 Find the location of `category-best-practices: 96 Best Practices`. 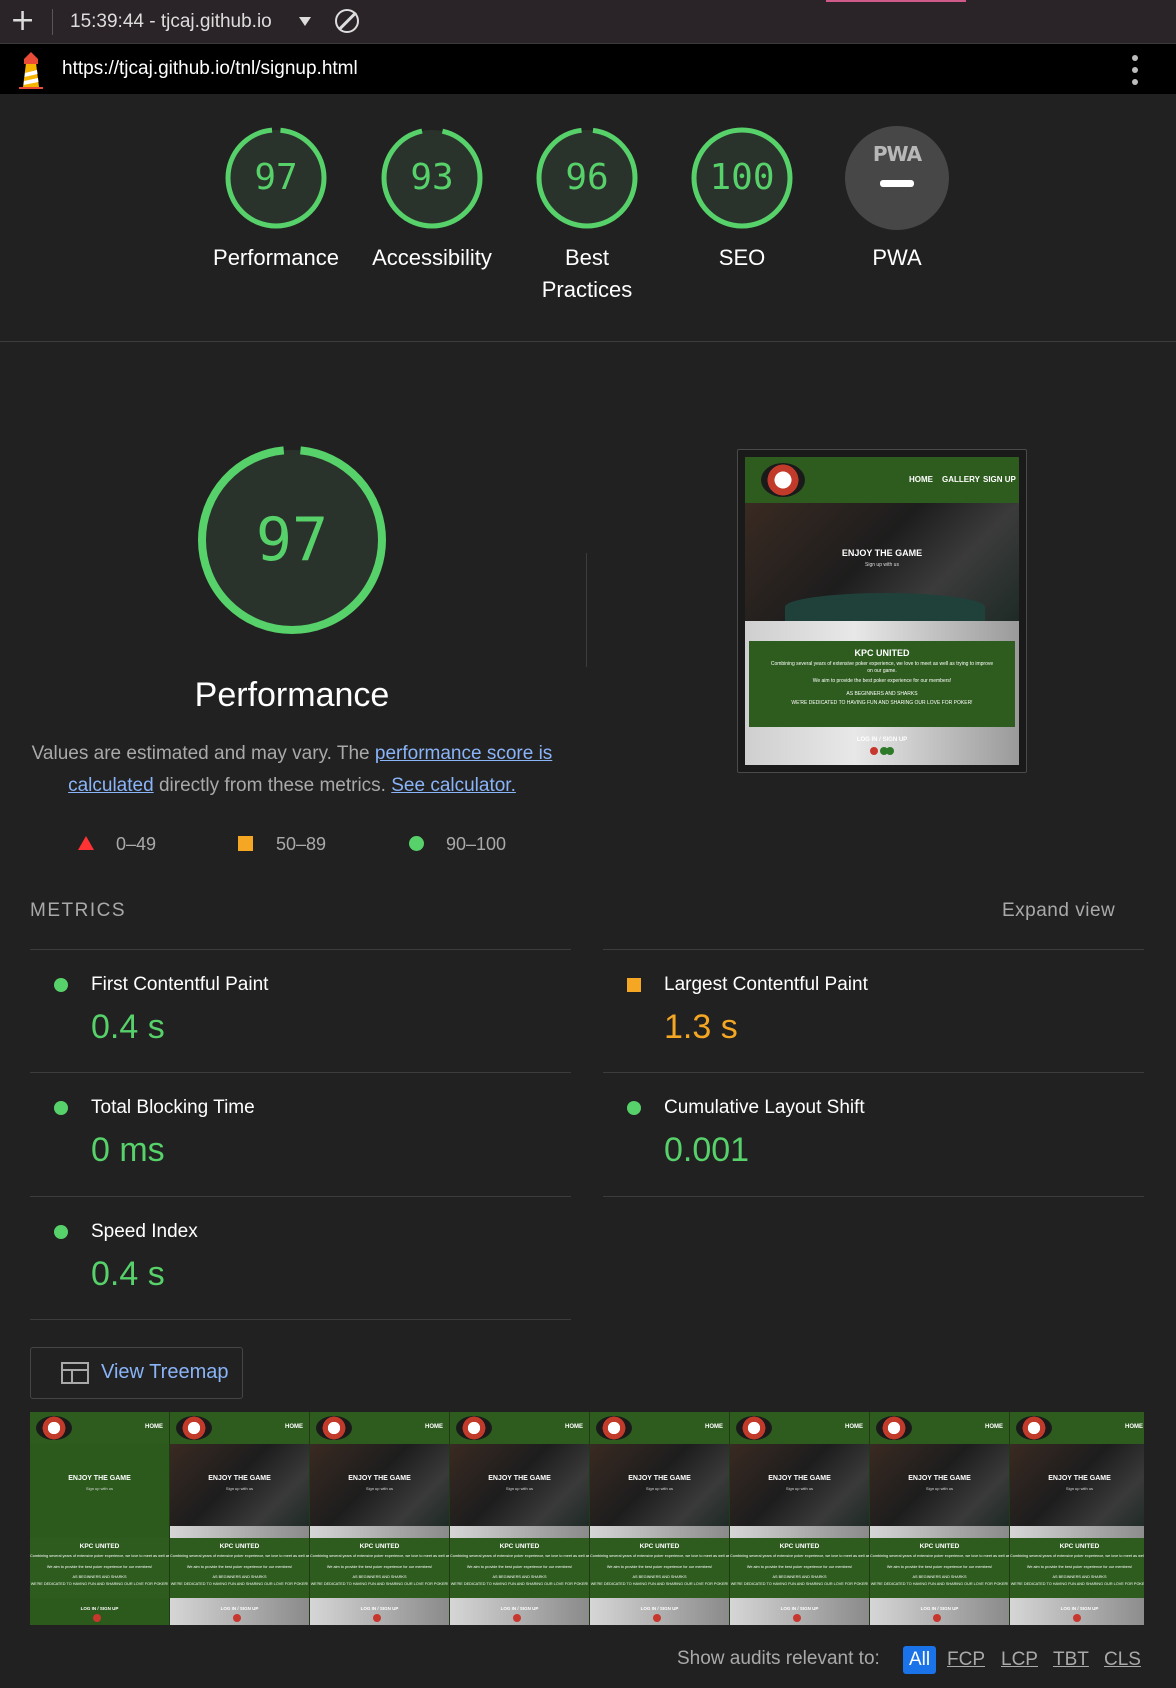

category-best-practices: 96 Best Practices is located at coordinates (587, 216).